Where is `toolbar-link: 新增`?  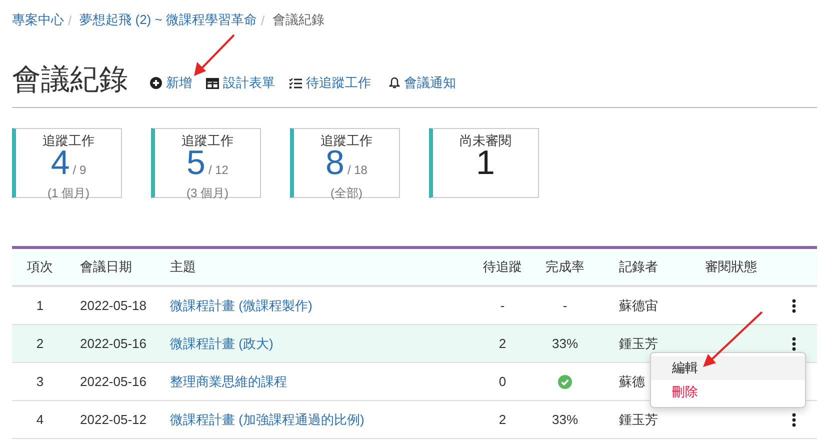
toolbar-link: 新增 is located at coordinates (171, 83).